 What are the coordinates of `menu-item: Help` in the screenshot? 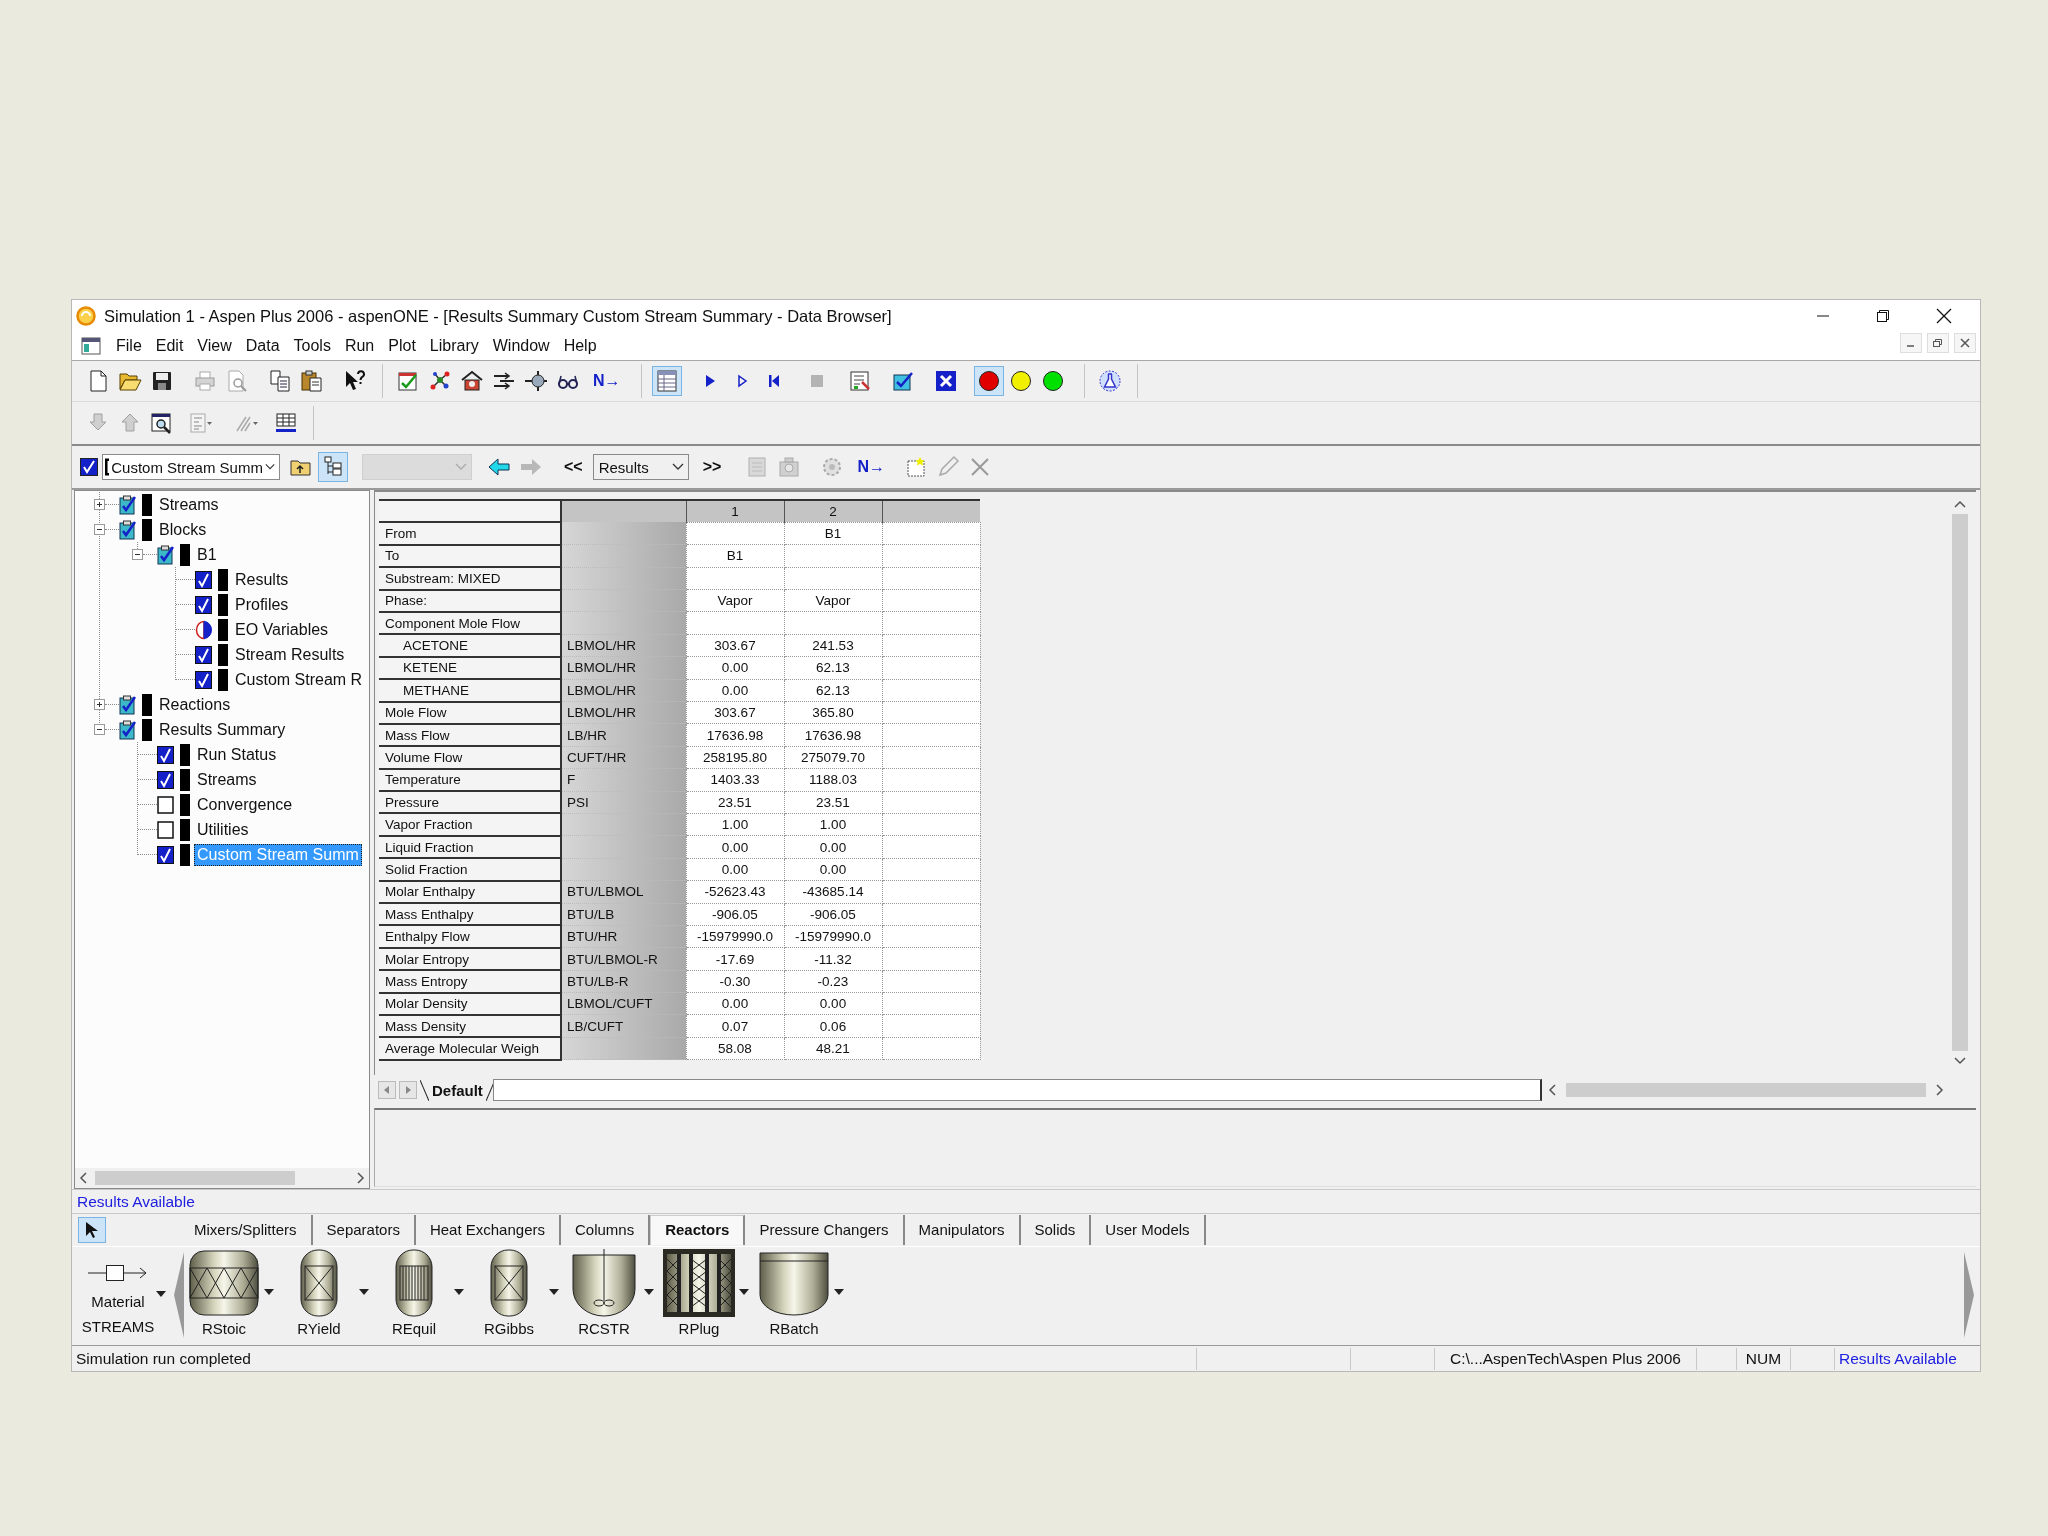 It's located at (580, 346).